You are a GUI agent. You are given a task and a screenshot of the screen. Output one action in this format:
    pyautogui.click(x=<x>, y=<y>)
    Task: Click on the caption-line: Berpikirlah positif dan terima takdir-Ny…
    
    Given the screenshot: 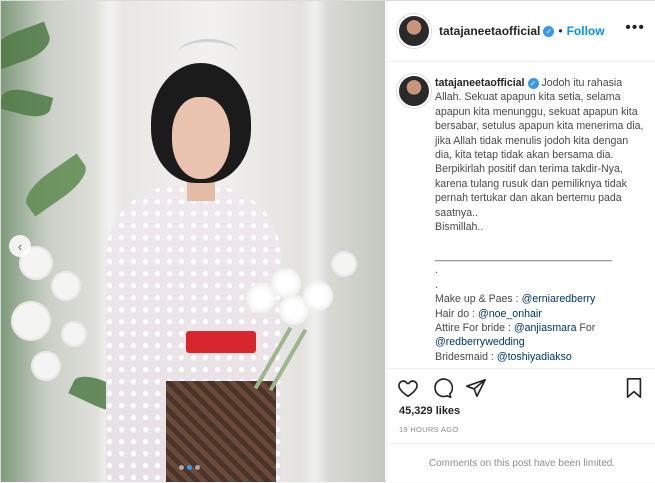 What is the action you would take?
    pyautogui.click(x=532, y=191)
    